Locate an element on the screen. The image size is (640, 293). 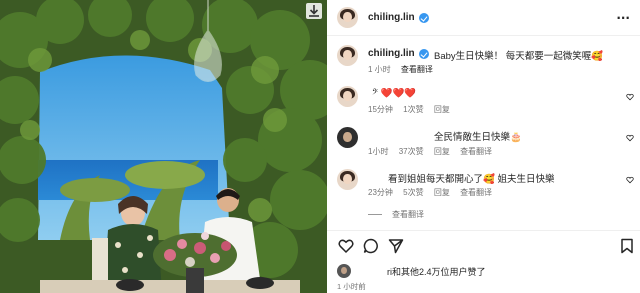
comment-time: 15分钟 is located at coordinates (380, 109).